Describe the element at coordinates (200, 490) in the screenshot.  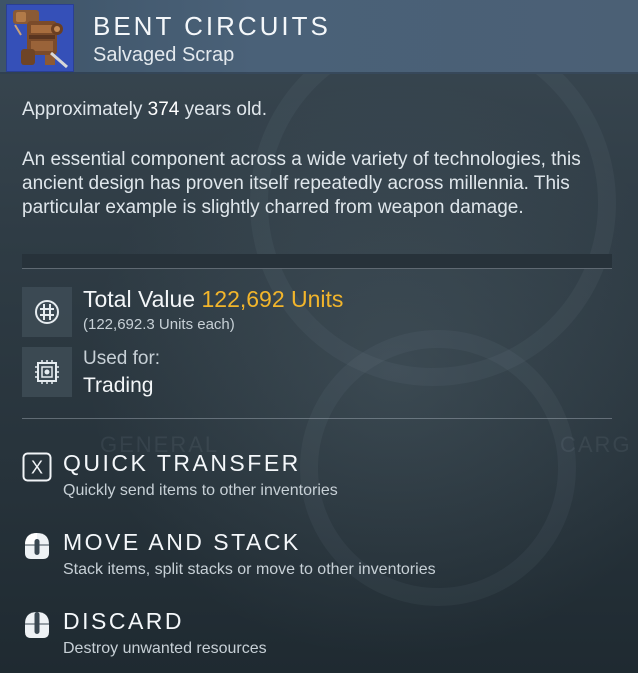
I see `quick-transfer-description: Quickly send items to other inventories` at that location.